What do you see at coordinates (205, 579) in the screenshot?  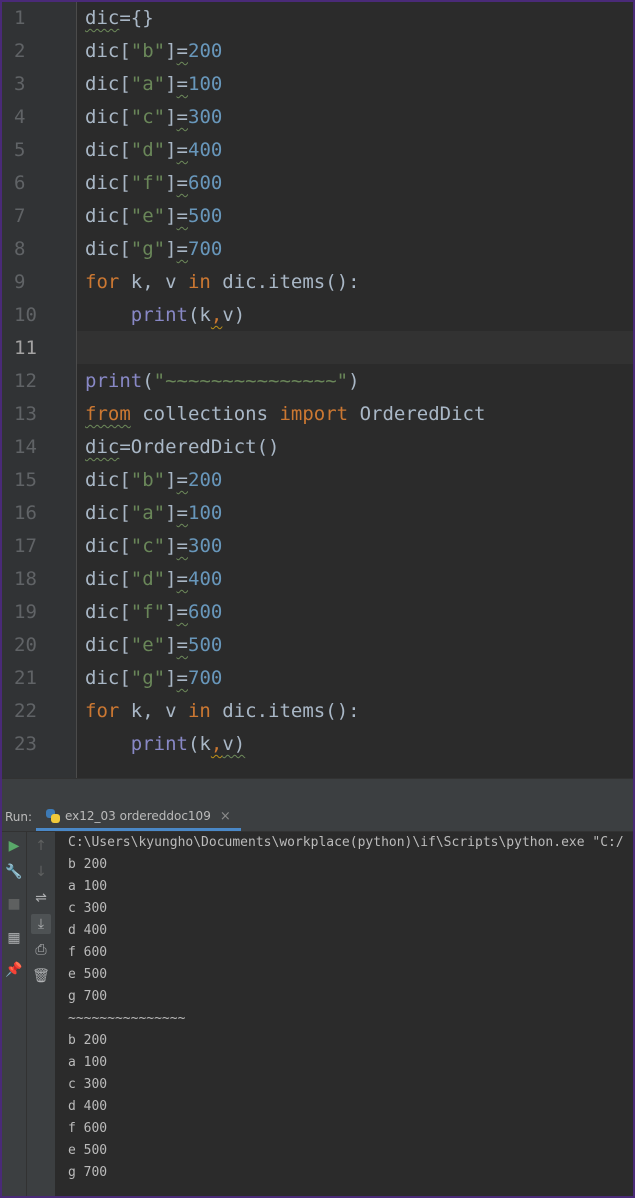 I see `number-literal: 400` at bounding box center [205, 579].